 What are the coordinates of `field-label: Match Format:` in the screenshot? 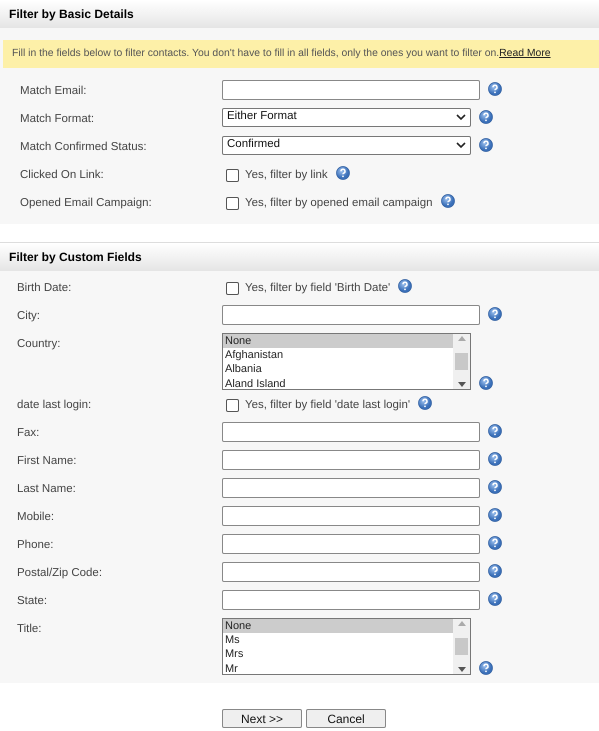 It's located at (57, 119).